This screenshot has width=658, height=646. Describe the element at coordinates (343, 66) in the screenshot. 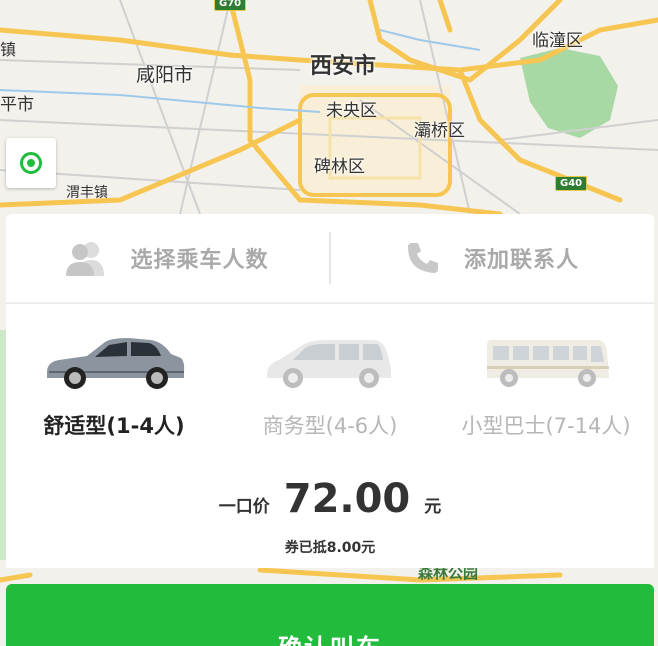

I see `map-label-xian: 西安市` at that location.